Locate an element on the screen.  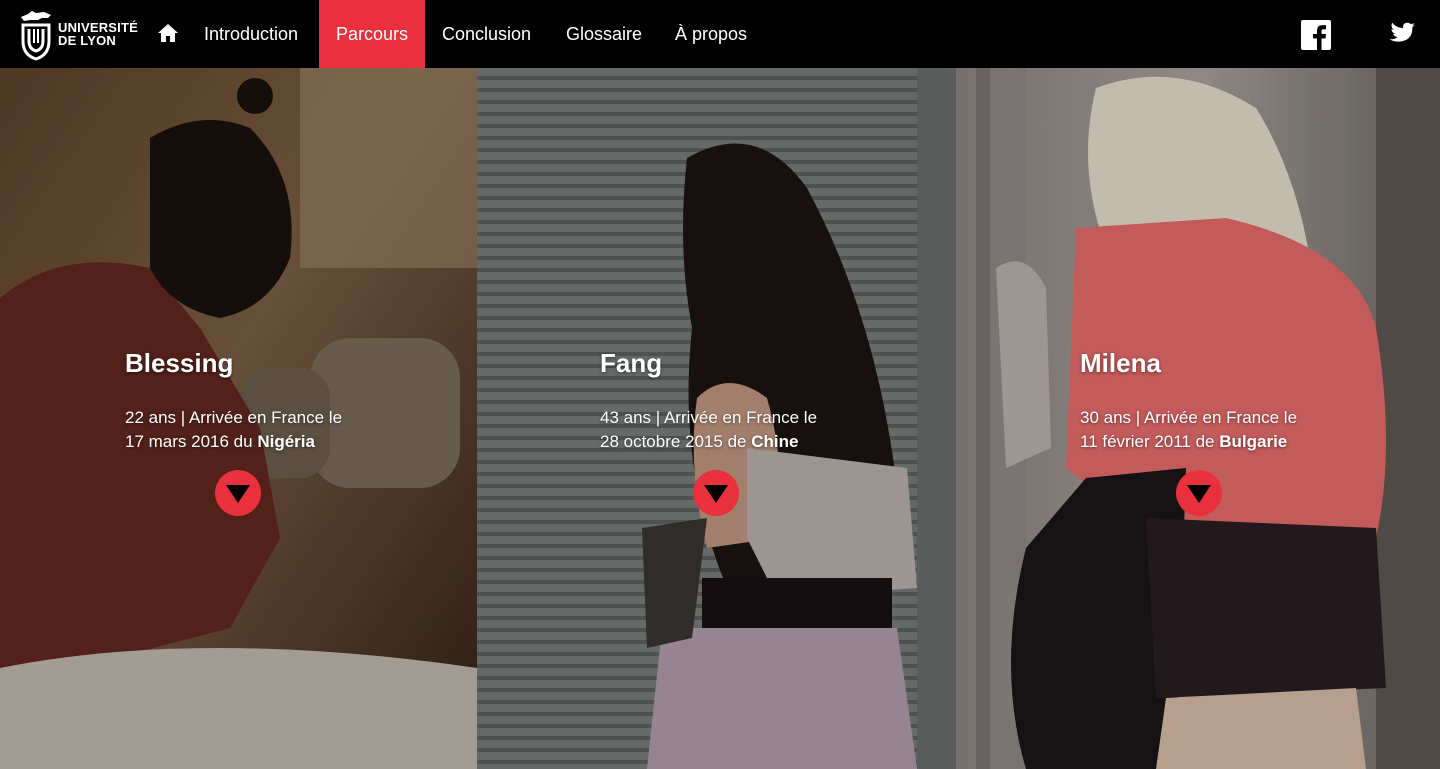
profile-name: Fang is located at coordinates (631, 363).